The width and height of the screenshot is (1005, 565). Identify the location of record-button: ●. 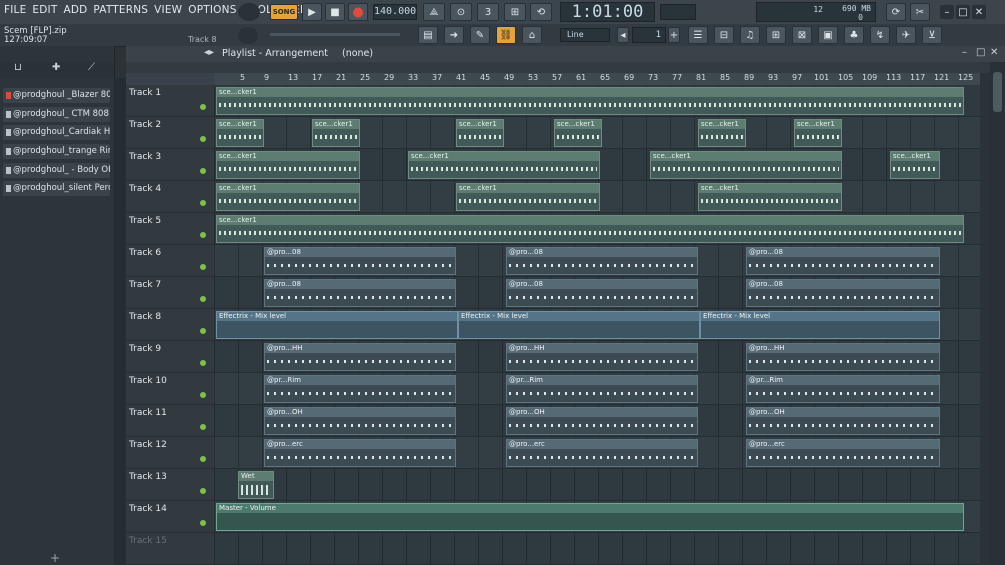
(358, 12).